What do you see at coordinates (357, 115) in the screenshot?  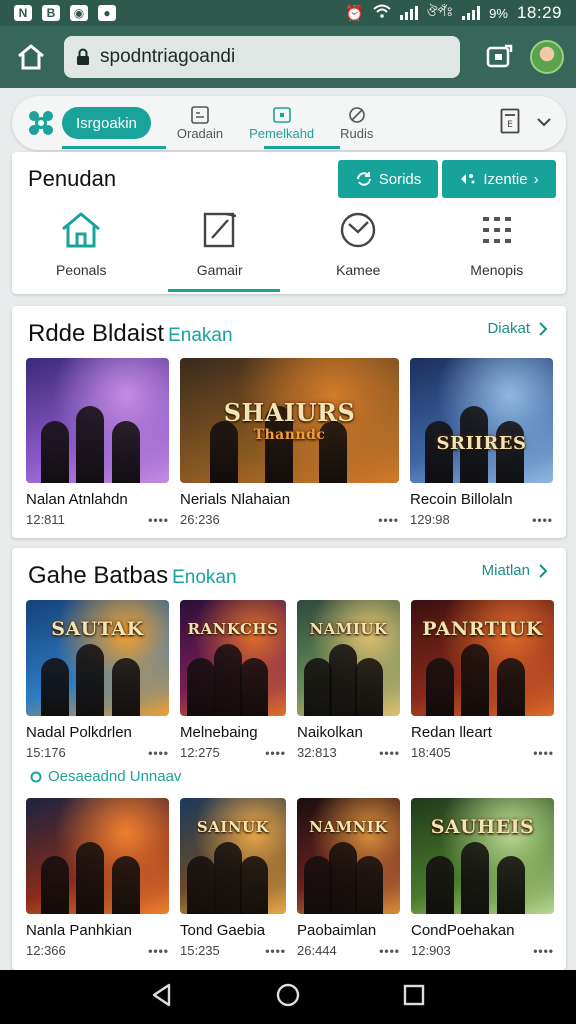 I see `leaf-icon` at bounding box center [357, 115].